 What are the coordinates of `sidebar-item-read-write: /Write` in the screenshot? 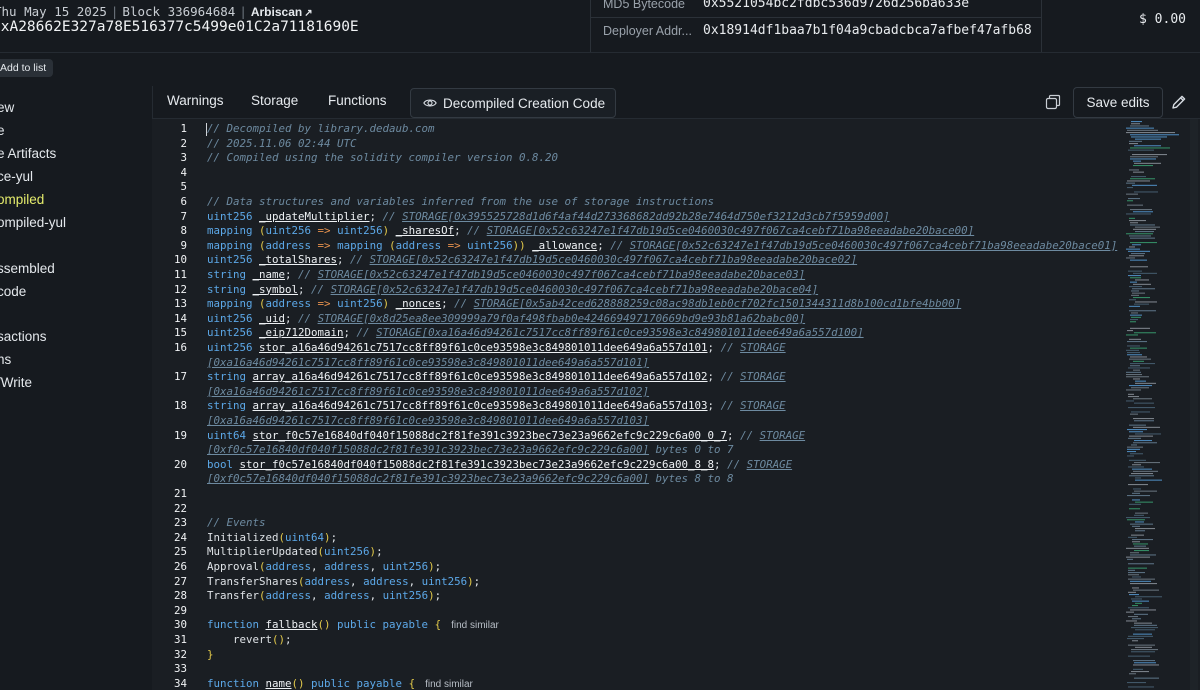 It's located at (16, 382).